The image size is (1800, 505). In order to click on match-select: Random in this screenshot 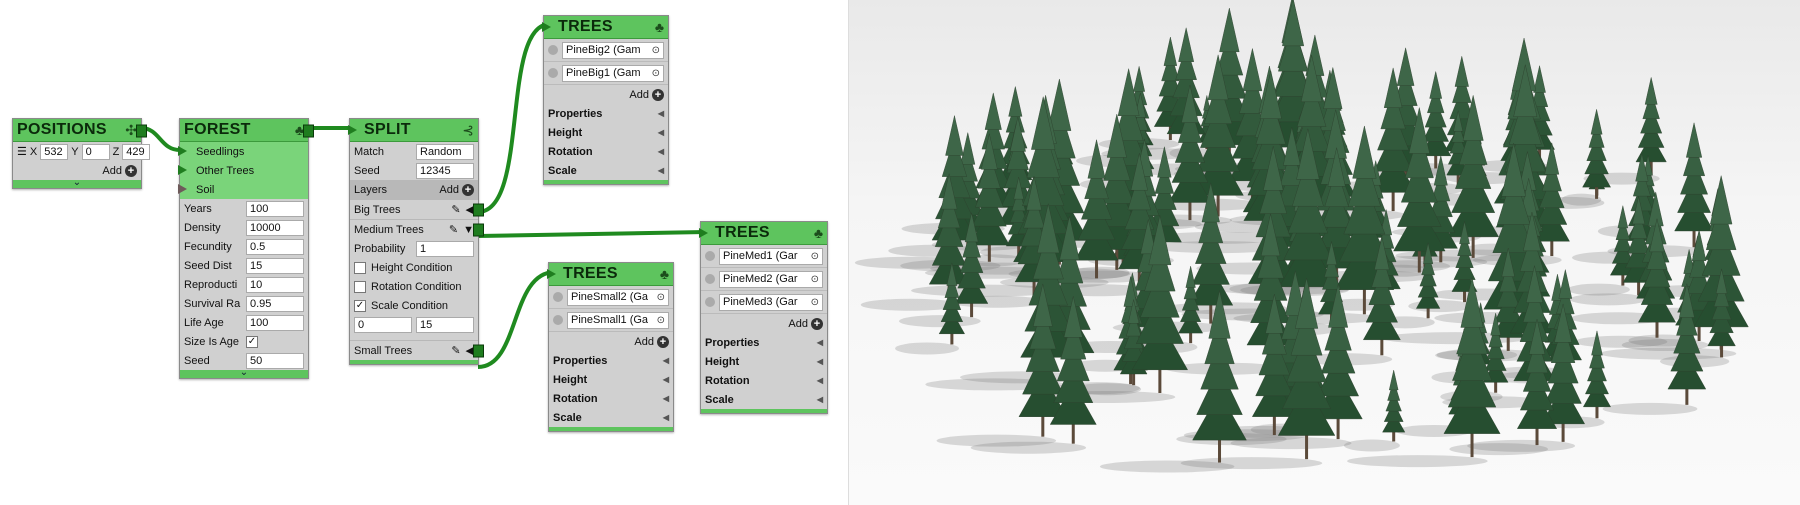, I will do `click(445, 151)`.